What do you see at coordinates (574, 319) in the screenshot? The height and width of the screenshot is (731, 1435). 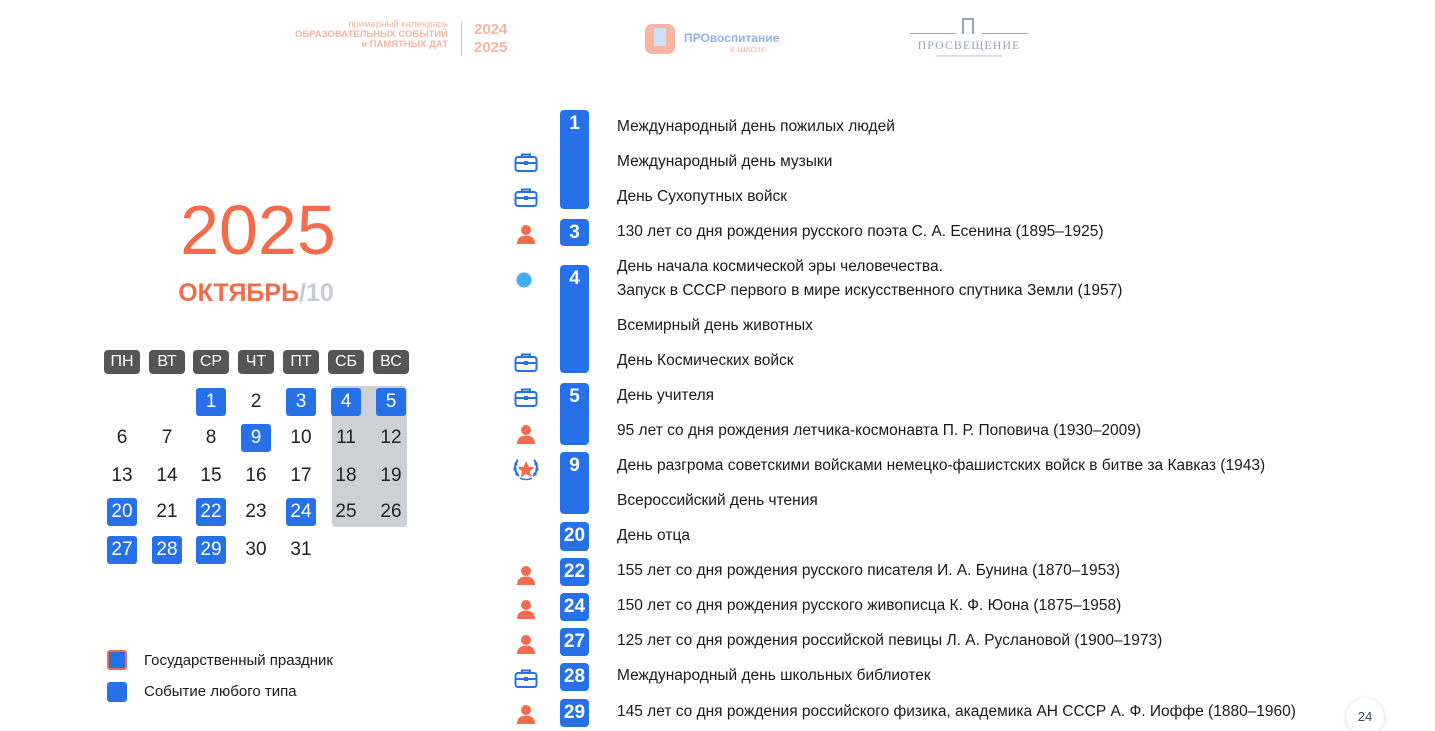 I see `event-day-4: 4` at bounding box center [574, 319].